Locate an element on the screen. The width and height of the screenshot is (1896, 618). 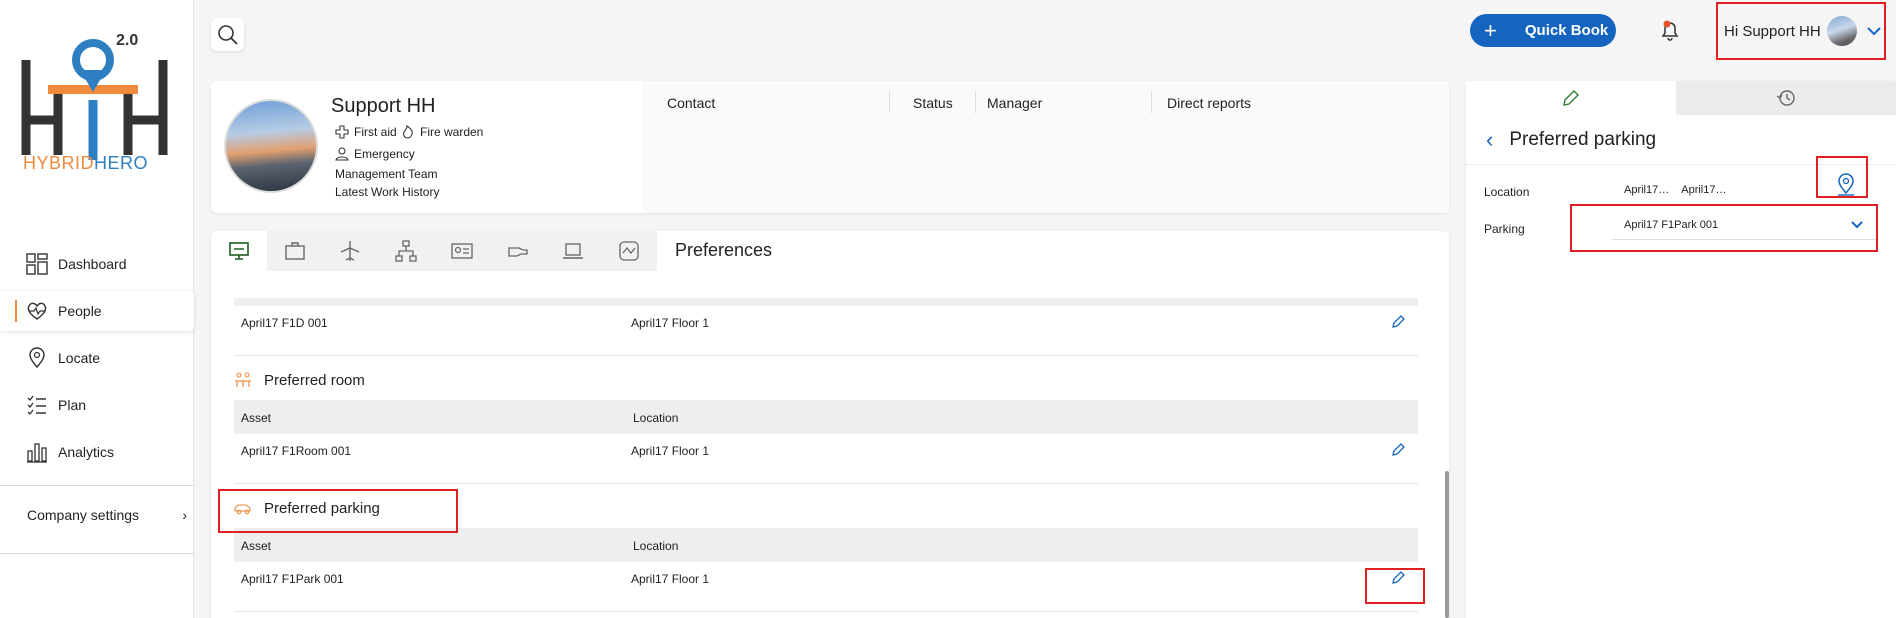
sidebar-nav: Dashboard People Locate Plan Analytics is located at coordinates (97, 361).